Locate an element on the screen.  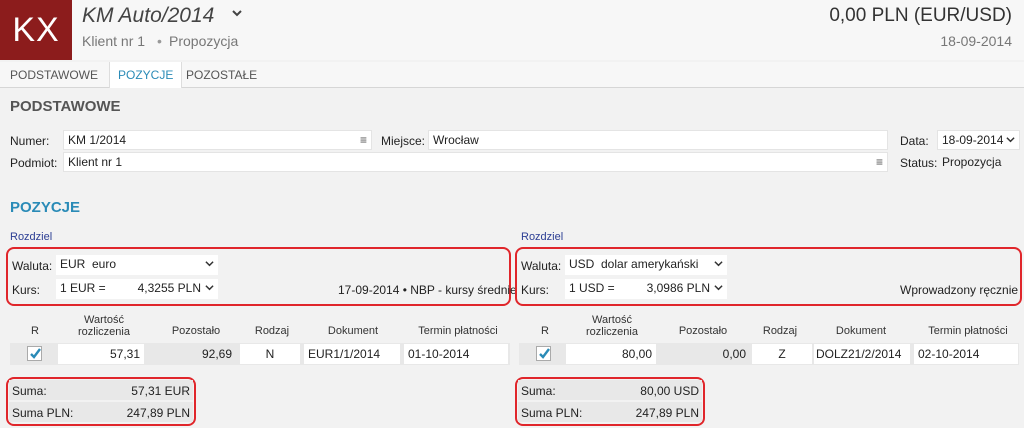
currency-select: USD dolar amerykański is located at coordinates (646, 265).